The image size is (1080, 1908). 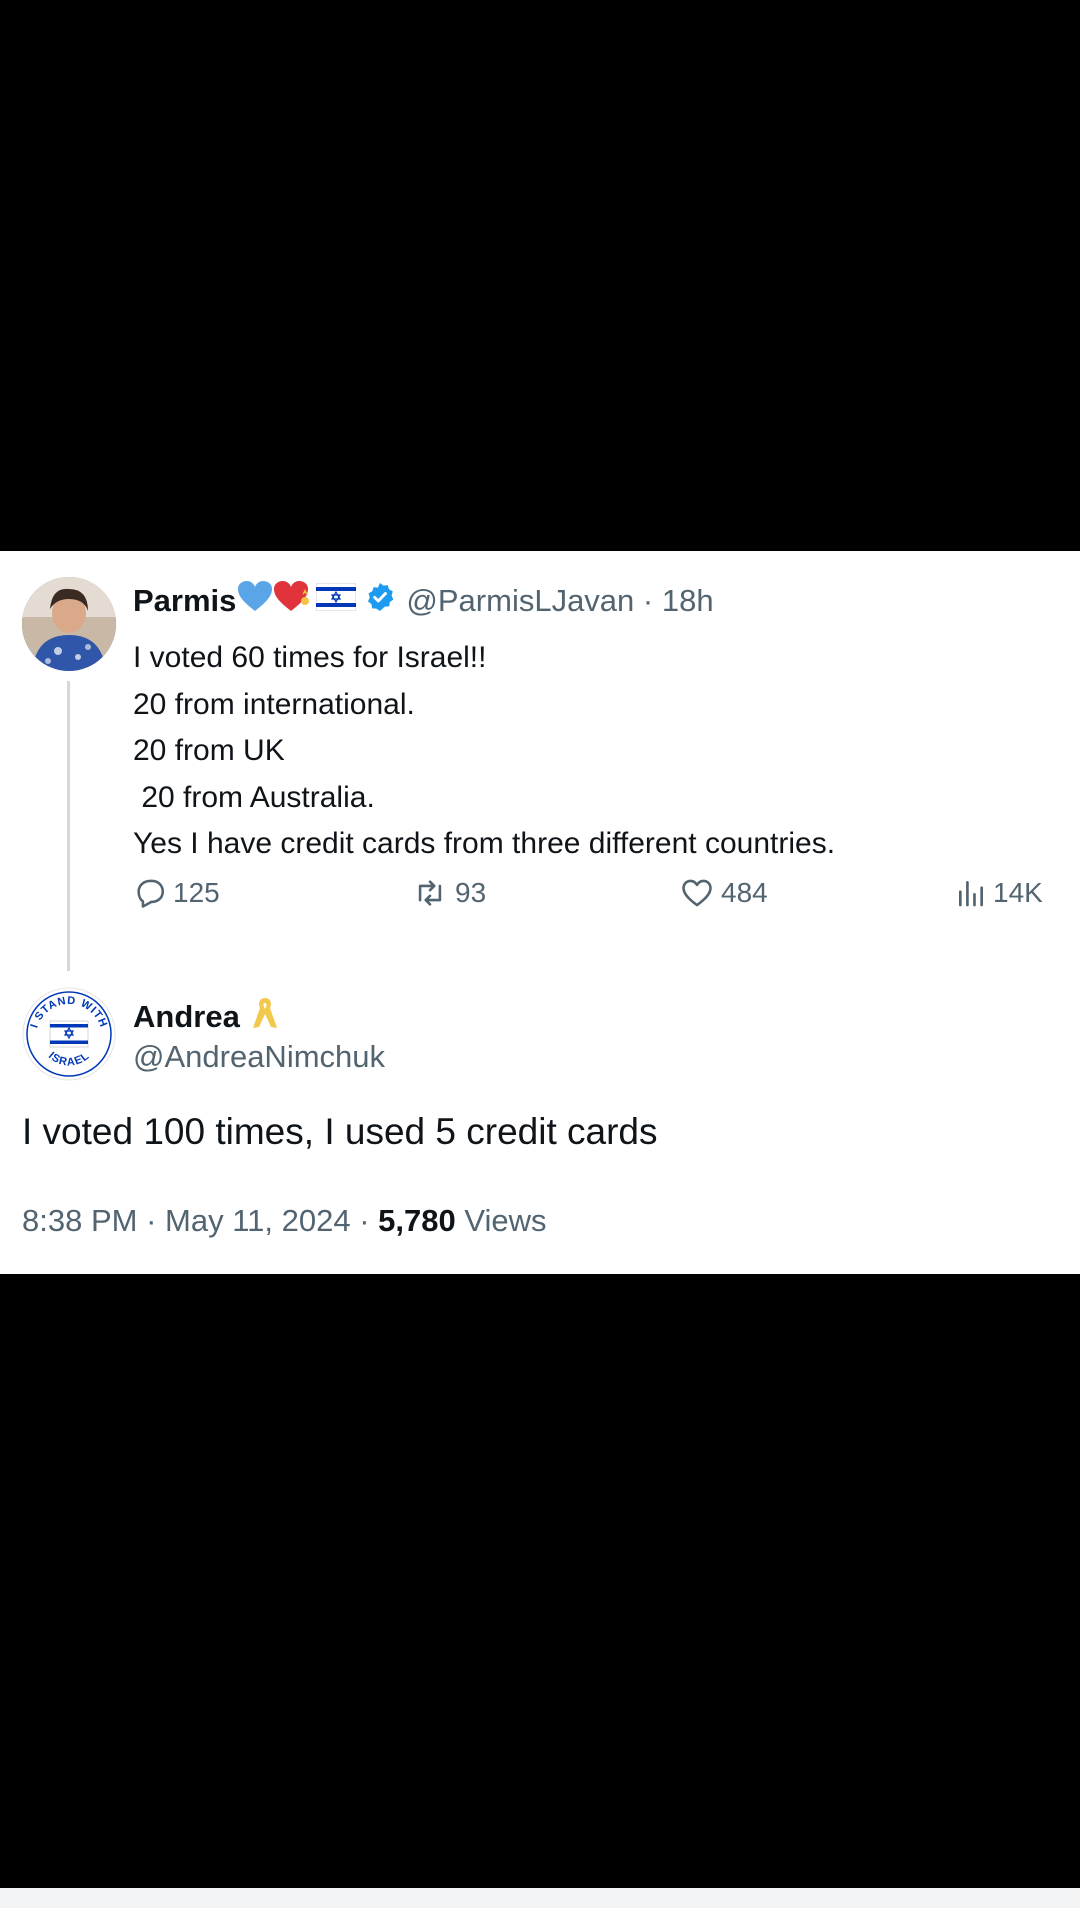 I want to click on reply-author-name: Andrea, so click(x=186, y=1017).